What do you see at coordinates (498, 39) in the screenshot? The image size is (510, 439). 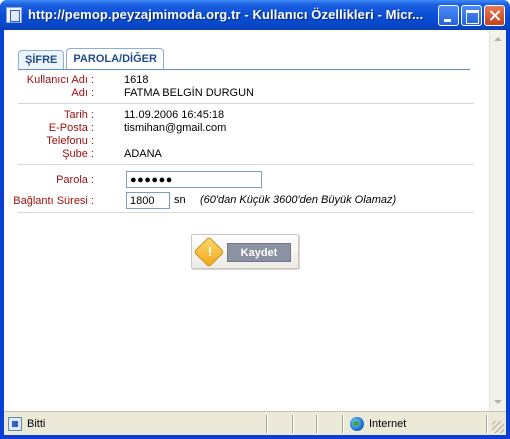 I see `scroll-up-icon` at bounding box center [498, 39].